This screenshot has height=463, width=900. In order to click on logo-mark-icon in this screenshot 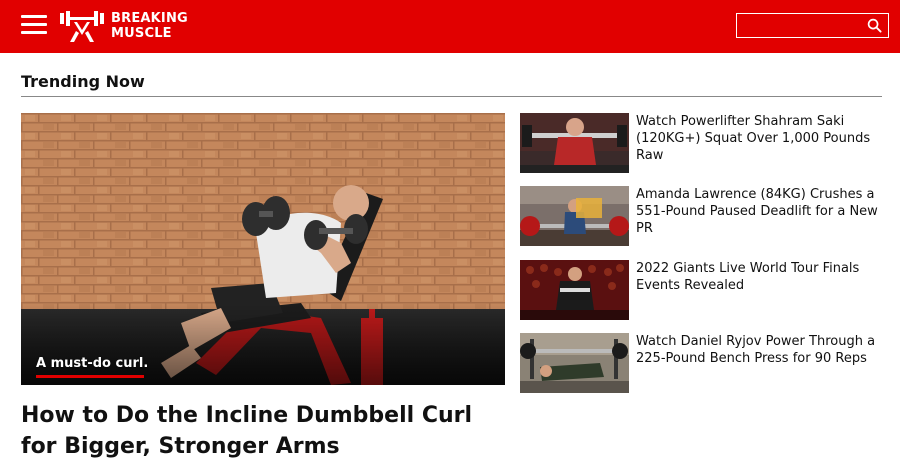, I will do `click(82, 26)`.